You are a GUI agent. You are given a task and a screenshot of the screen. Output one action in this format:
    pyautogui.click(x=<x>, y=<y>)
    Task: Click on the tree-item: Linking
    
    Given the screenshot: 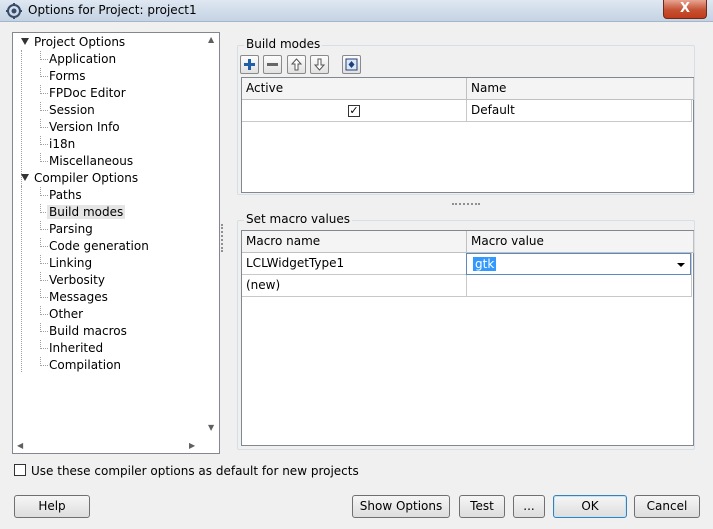 What is the action you would take?
    pyautogui.click(x=70, y=263)
    